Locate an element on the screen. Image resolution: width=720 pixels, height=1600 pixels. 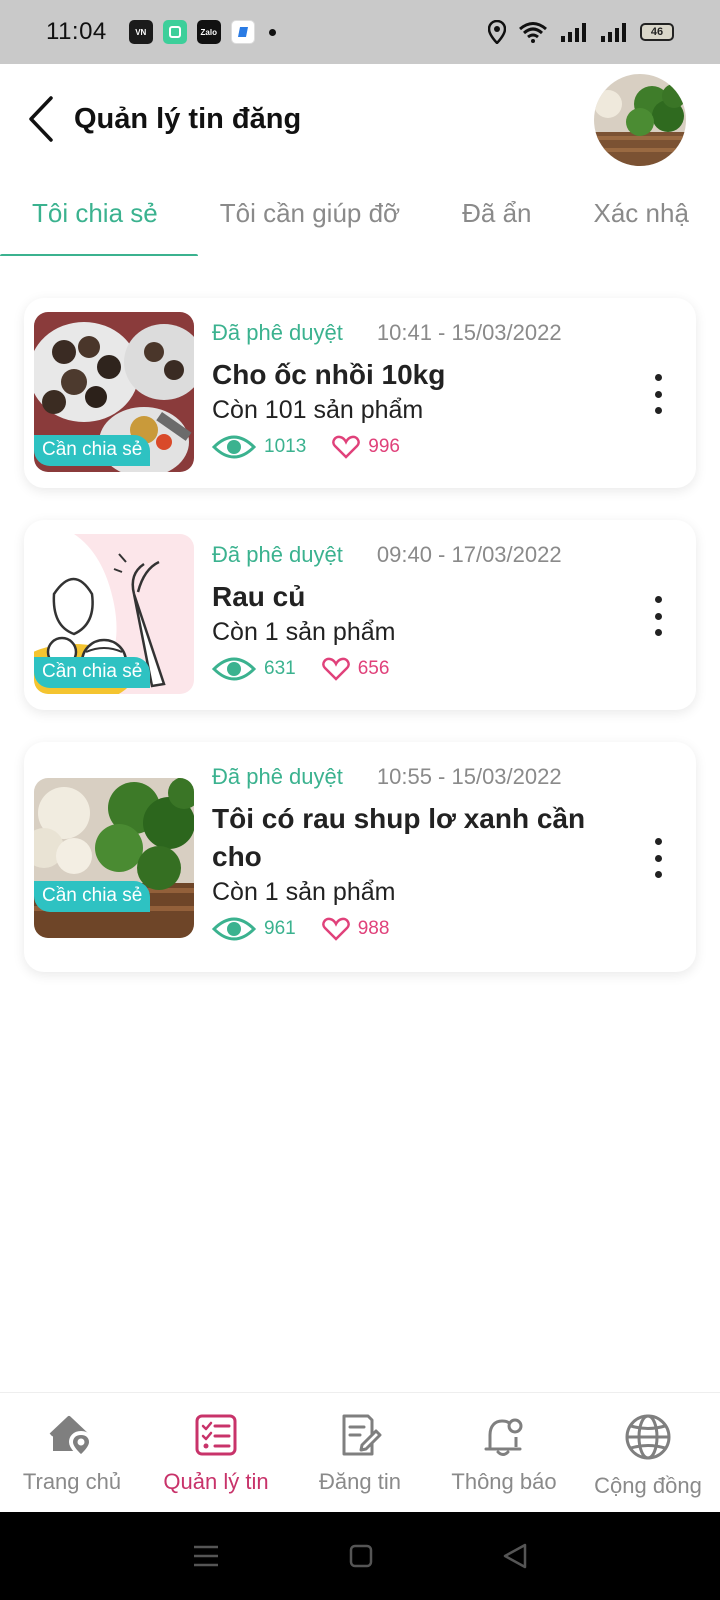
post-likes: 656 is located at coordinates (373, 668).